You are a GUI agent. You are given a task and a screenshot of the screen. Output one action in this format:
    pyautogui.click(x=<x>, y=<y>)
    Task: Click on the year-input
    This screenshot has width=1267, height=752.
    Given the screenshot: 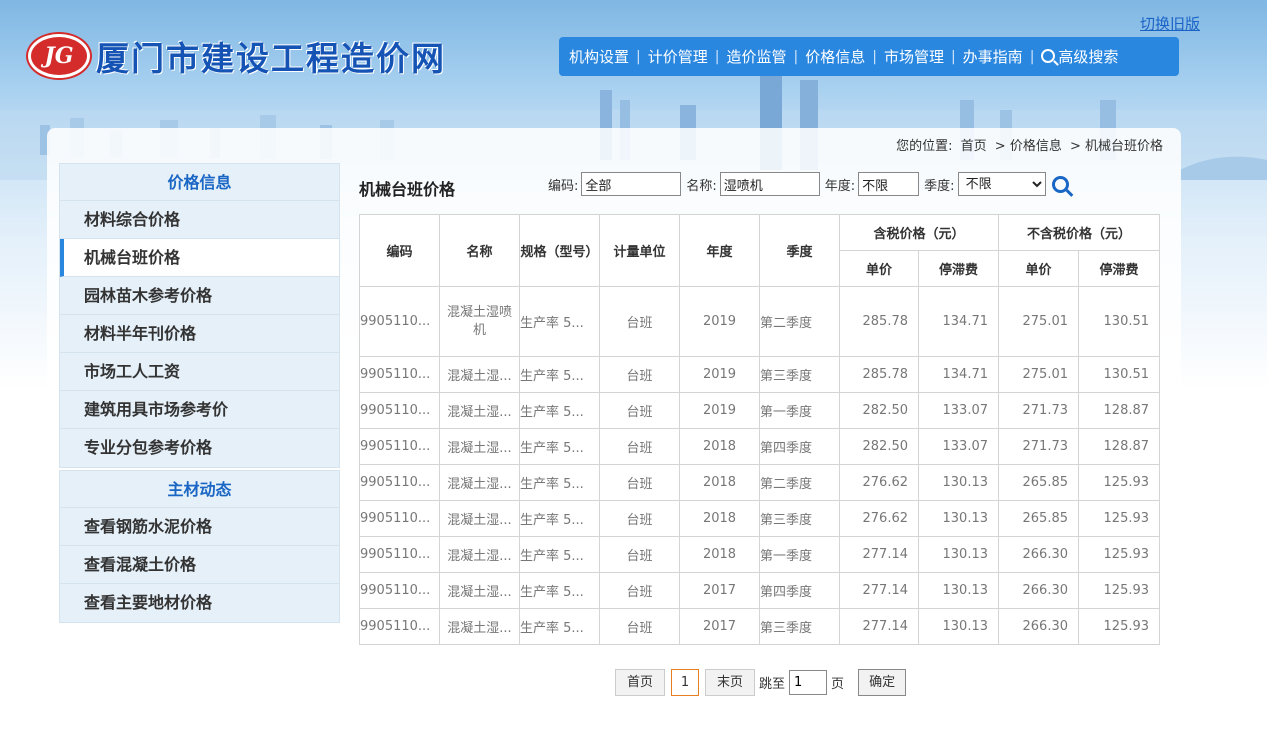 What is the action you would take?
    pyautogui.click(x=889, y=184)
    